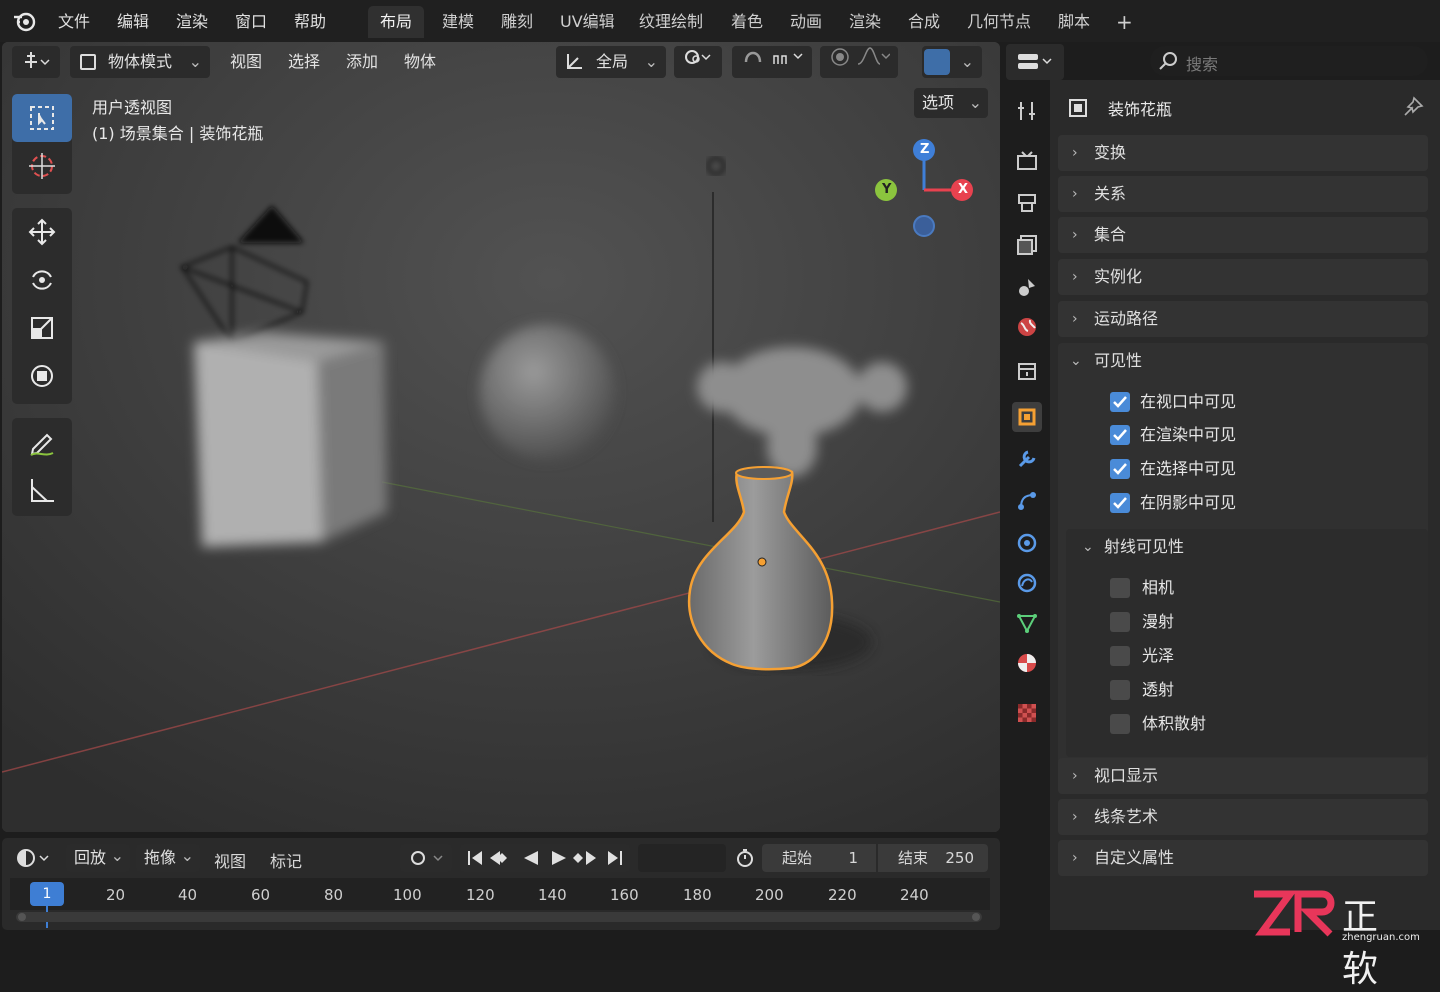  What do you see at coordinates (1243, 858) in the screenshot?
I see `panel-custom-properties: › 自定义属性` at bounding box center [1243, 858].